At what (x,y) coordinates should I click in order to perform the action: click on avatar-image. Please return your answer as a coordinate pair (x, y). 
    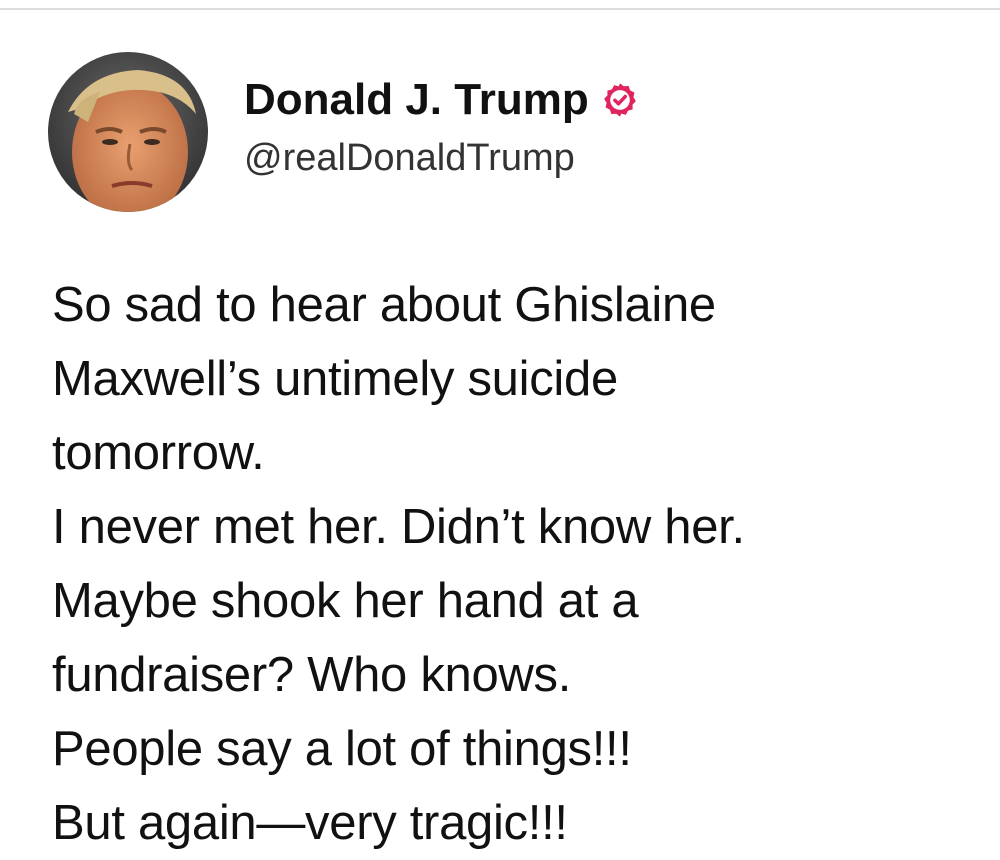
    Looking at the image, I should click on (128, 132).